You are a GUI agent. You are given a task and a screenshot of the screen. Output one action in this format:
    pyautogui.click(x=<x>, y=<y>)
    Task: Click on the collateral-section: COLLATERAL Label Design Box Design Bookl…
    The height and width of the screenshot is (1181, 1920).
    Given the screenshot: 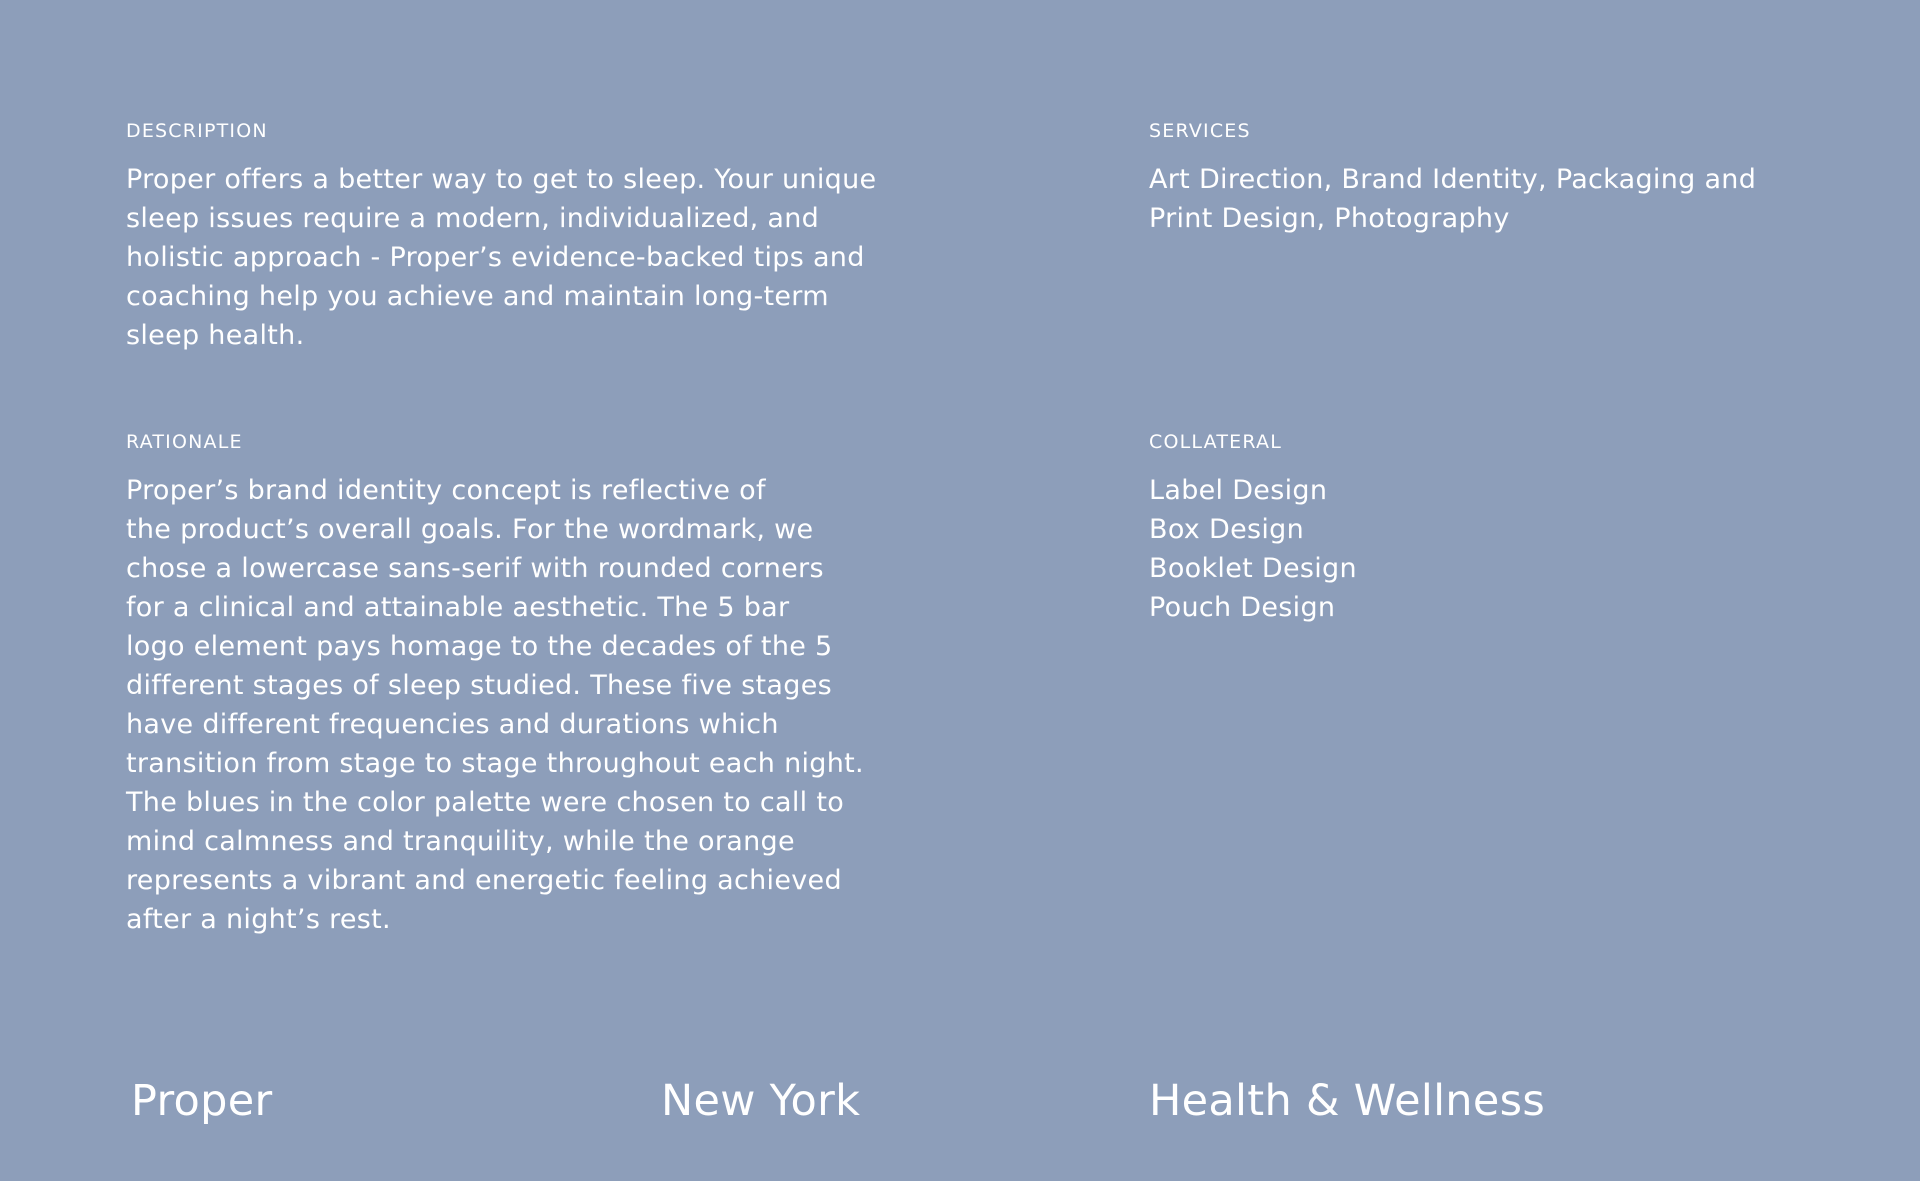 What is the action you would take?
    pyautogui.click(x=1499, y=528)
    